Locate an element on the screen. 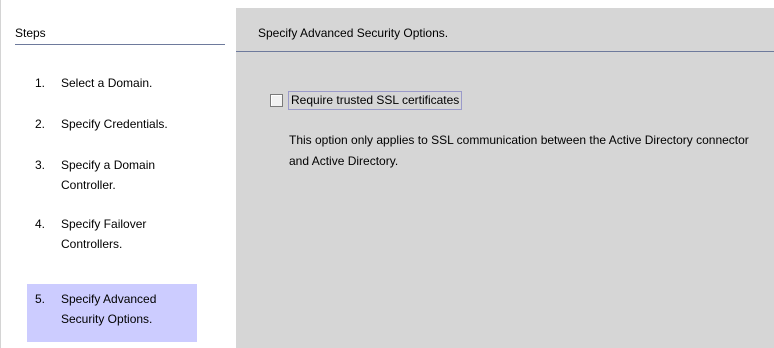 This screenshot has width=774, height=348. step-number: 5. is located at coordinates (40, 299).